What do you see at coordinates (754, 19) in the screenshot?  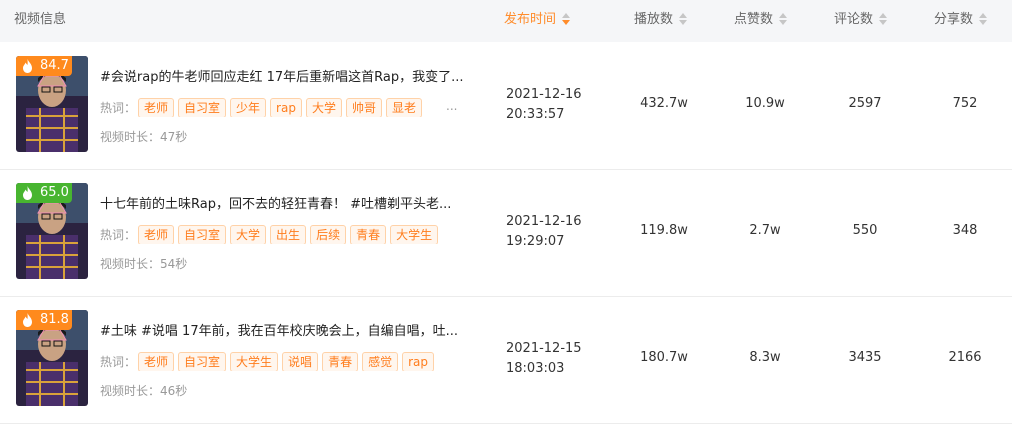 I see `header-likes-label: 点赞数` at bounding box center [754, 19].